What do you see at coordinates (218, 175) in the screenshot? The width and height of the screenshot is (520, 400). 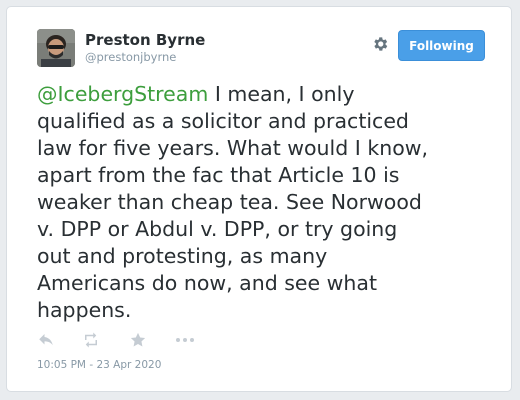 I see `tweet-line: apart from the fac that Article 10 is` at bounding box center [218, 175].